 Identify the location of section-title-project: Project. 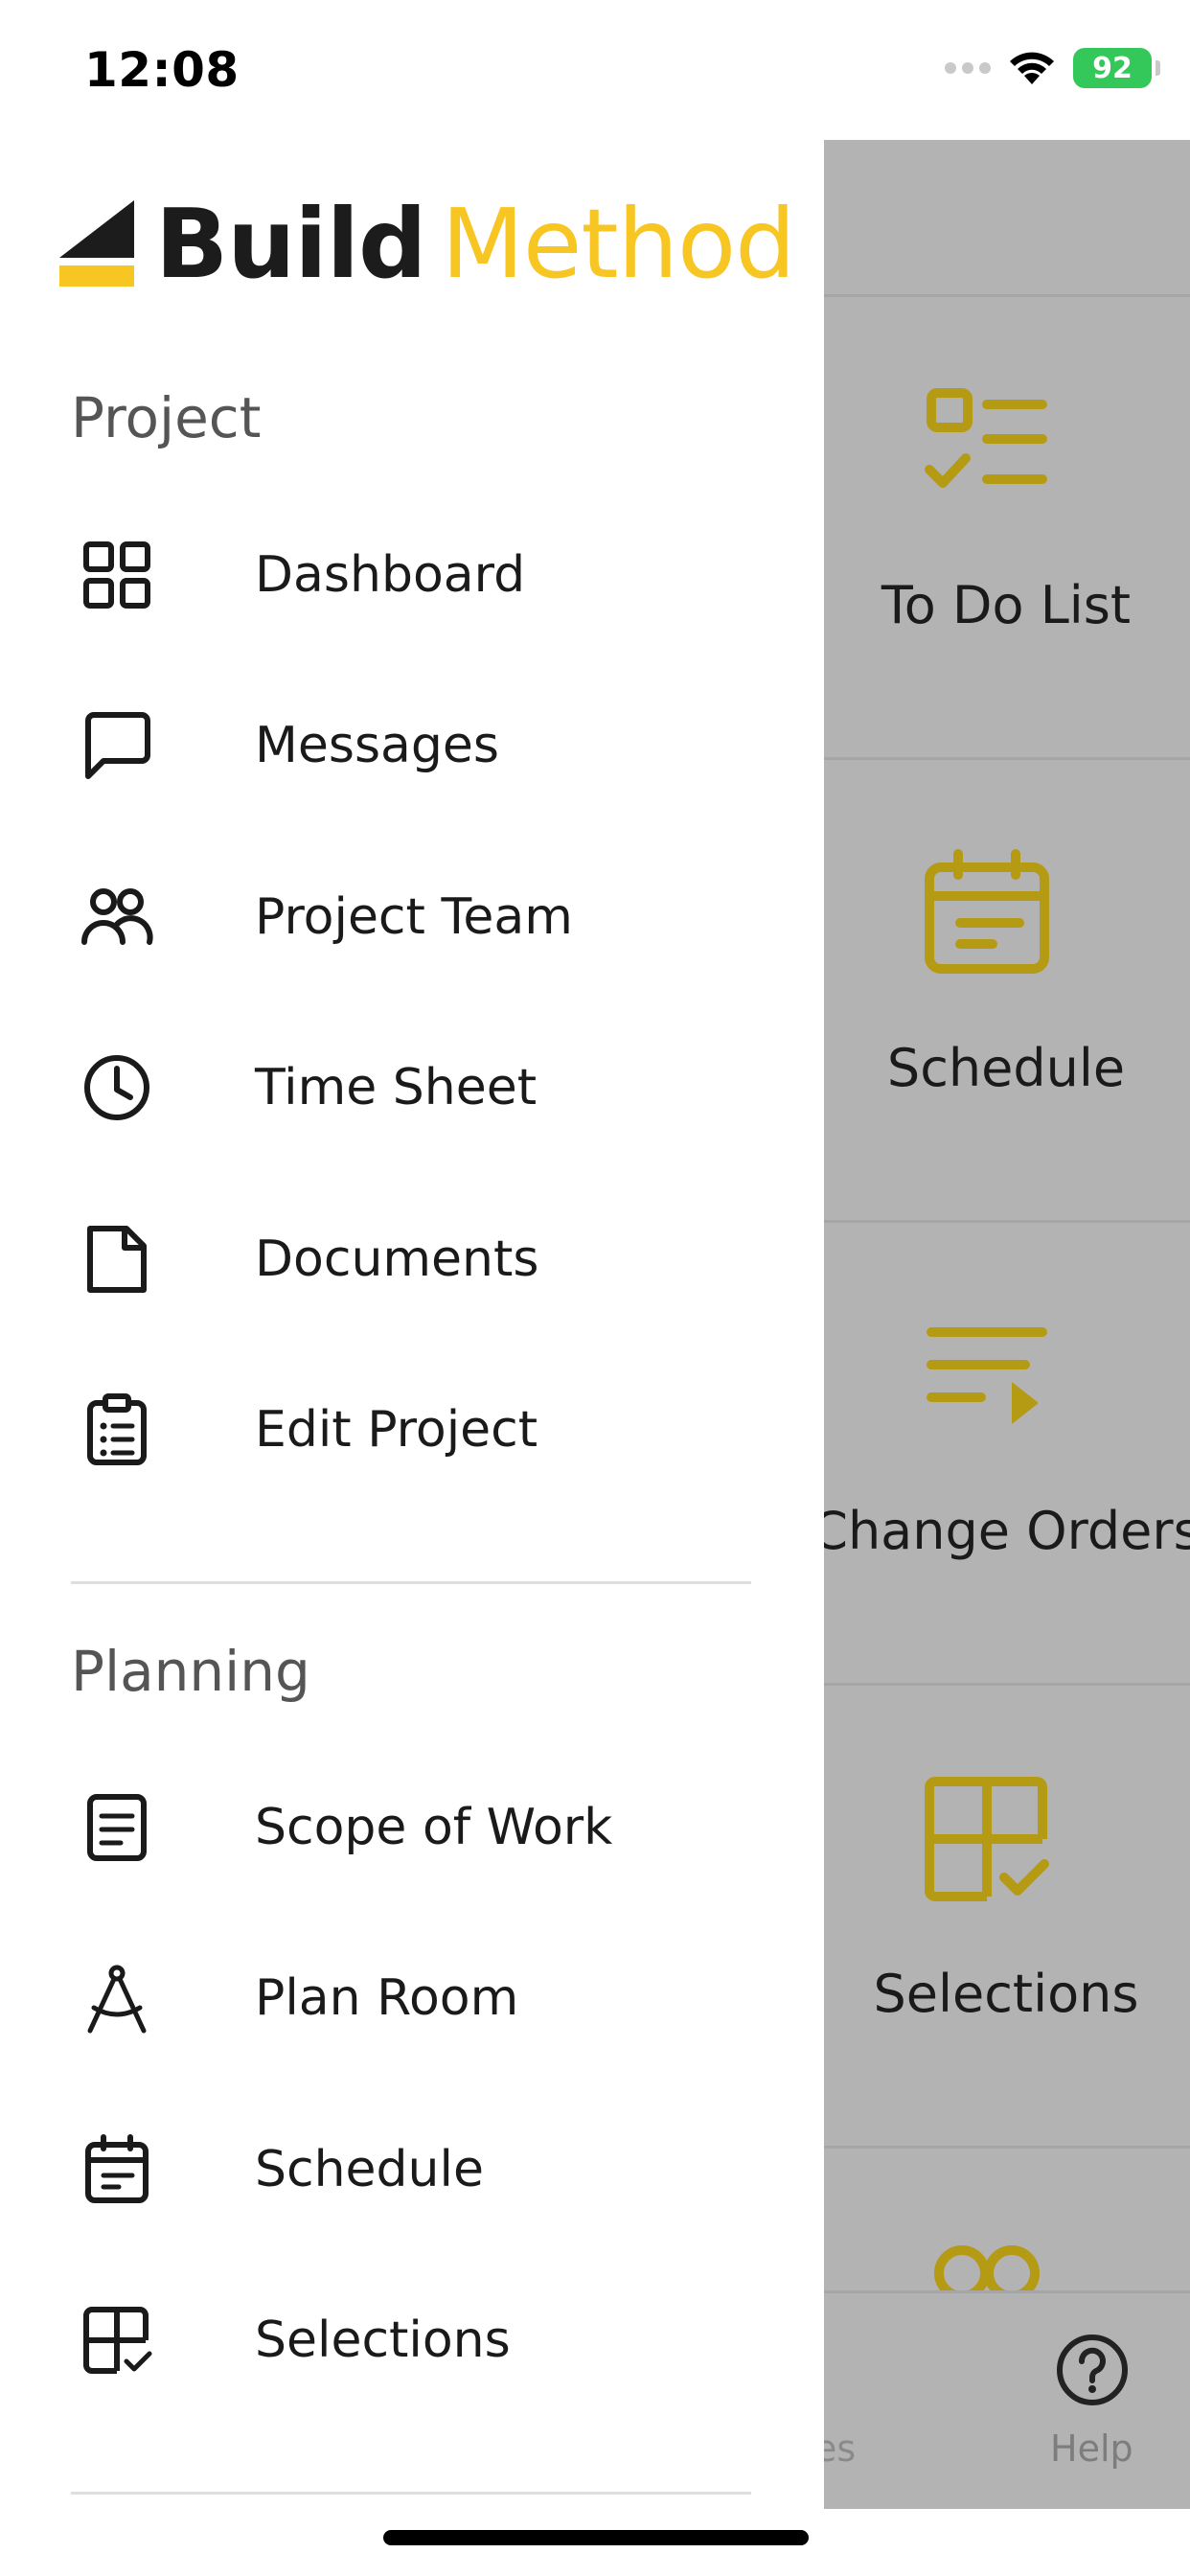
(167, 417).